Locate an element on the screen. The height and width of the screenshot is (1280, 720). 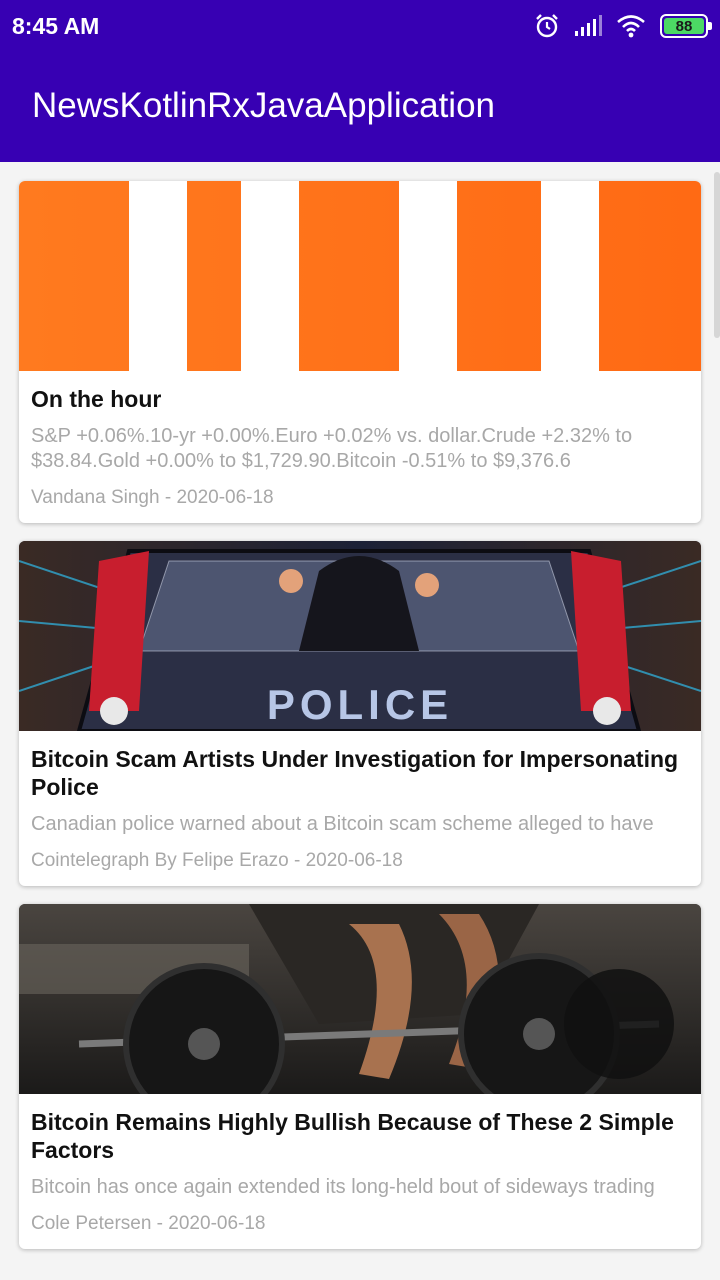
battery-icon: 88 is located at coordinates (686, 26).